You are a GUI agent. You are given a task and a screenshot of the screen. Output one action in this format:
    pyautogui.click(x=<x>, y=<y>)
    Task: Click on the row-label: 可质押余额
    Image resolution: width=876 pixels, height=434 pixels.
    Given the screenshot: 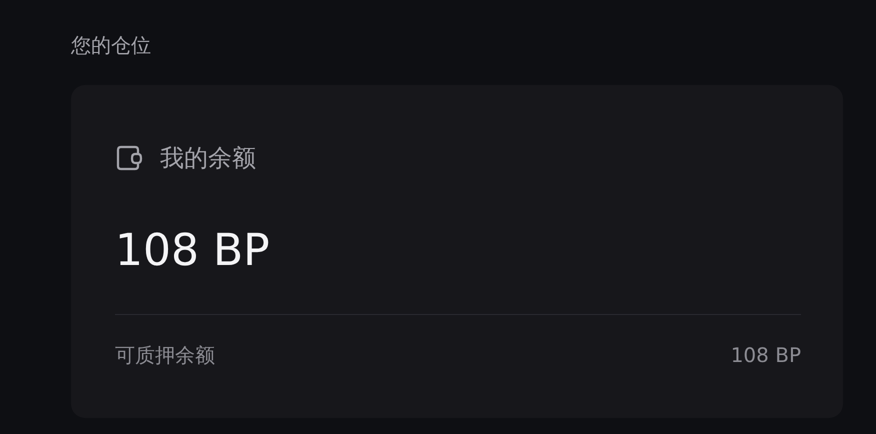 What is the action you would take?
    pyautogui.click(x=165, y=355)
    